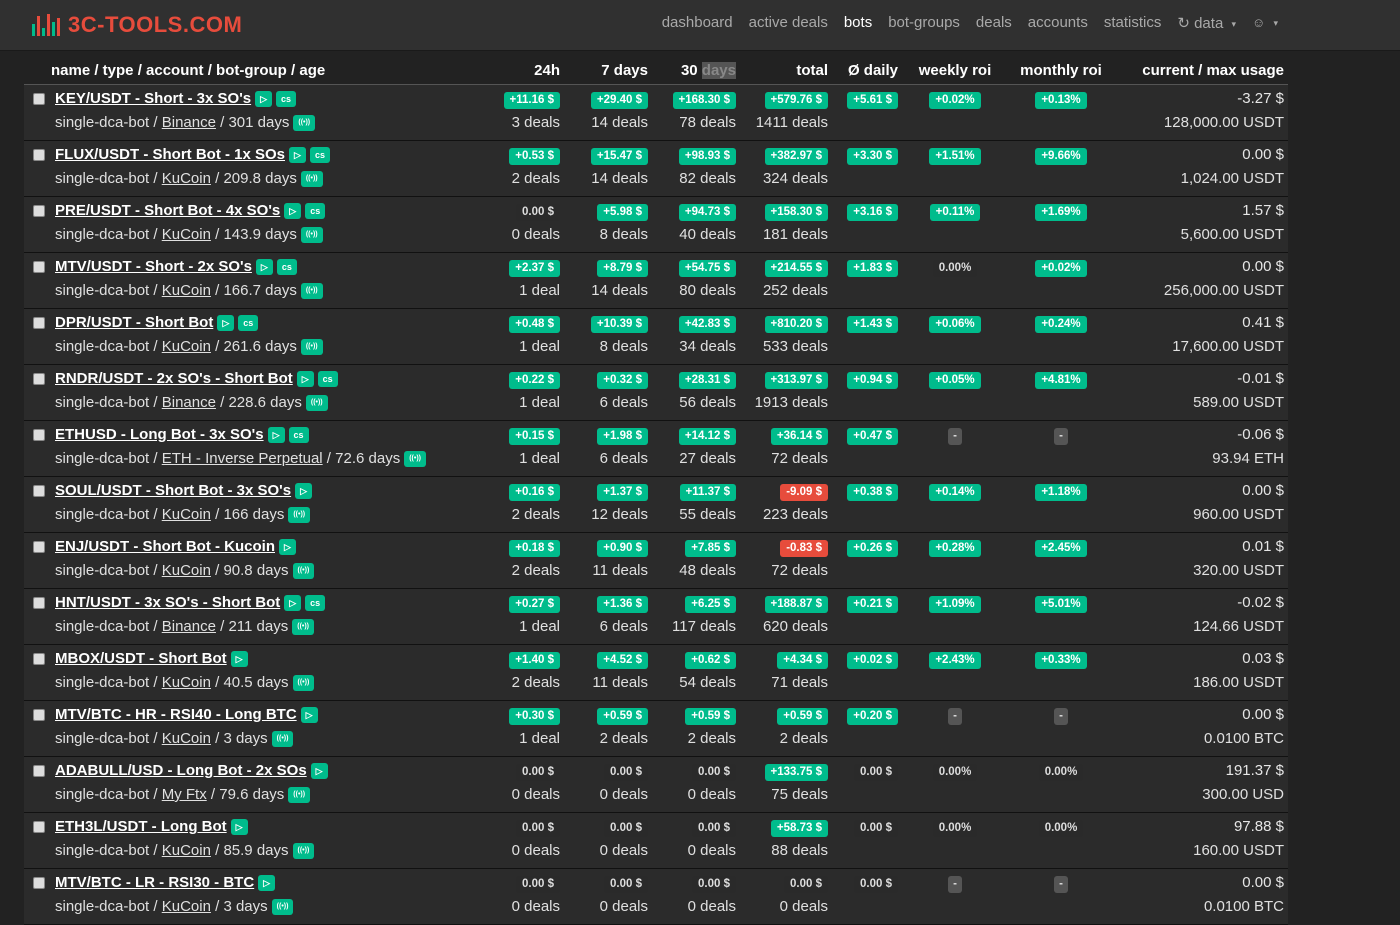  Describe the element at coordinates (167, 602) in the screenshot. I see `bot-name-link: HNT/USDT - 3x SO's - Short Bot` at that location.